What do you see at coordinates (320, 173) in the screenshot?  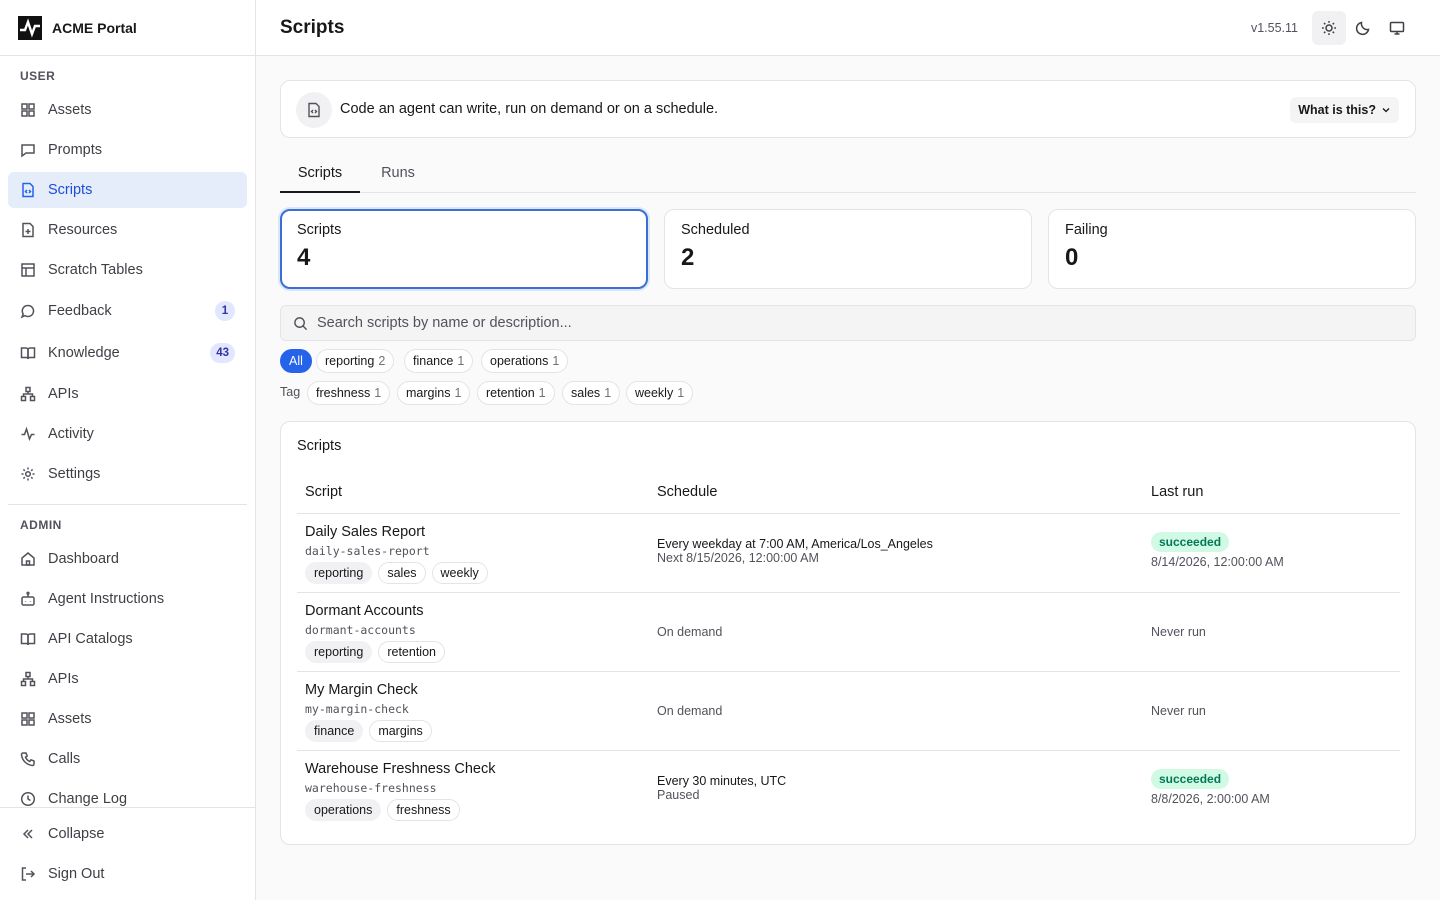 I see `tab-scripts: Scripts` at bounding box center [320, 173].